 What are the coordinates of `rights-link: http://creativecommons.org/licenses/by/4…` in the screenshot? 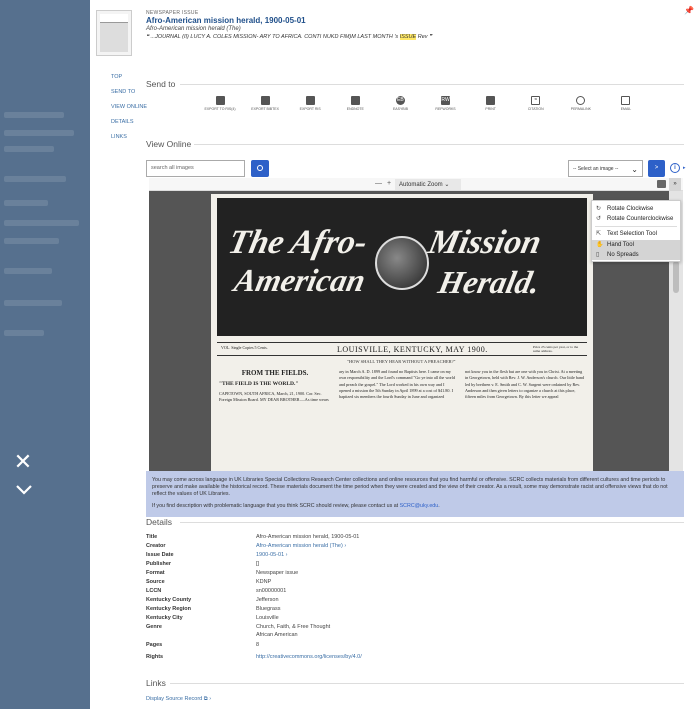 It's located at (421, 657).